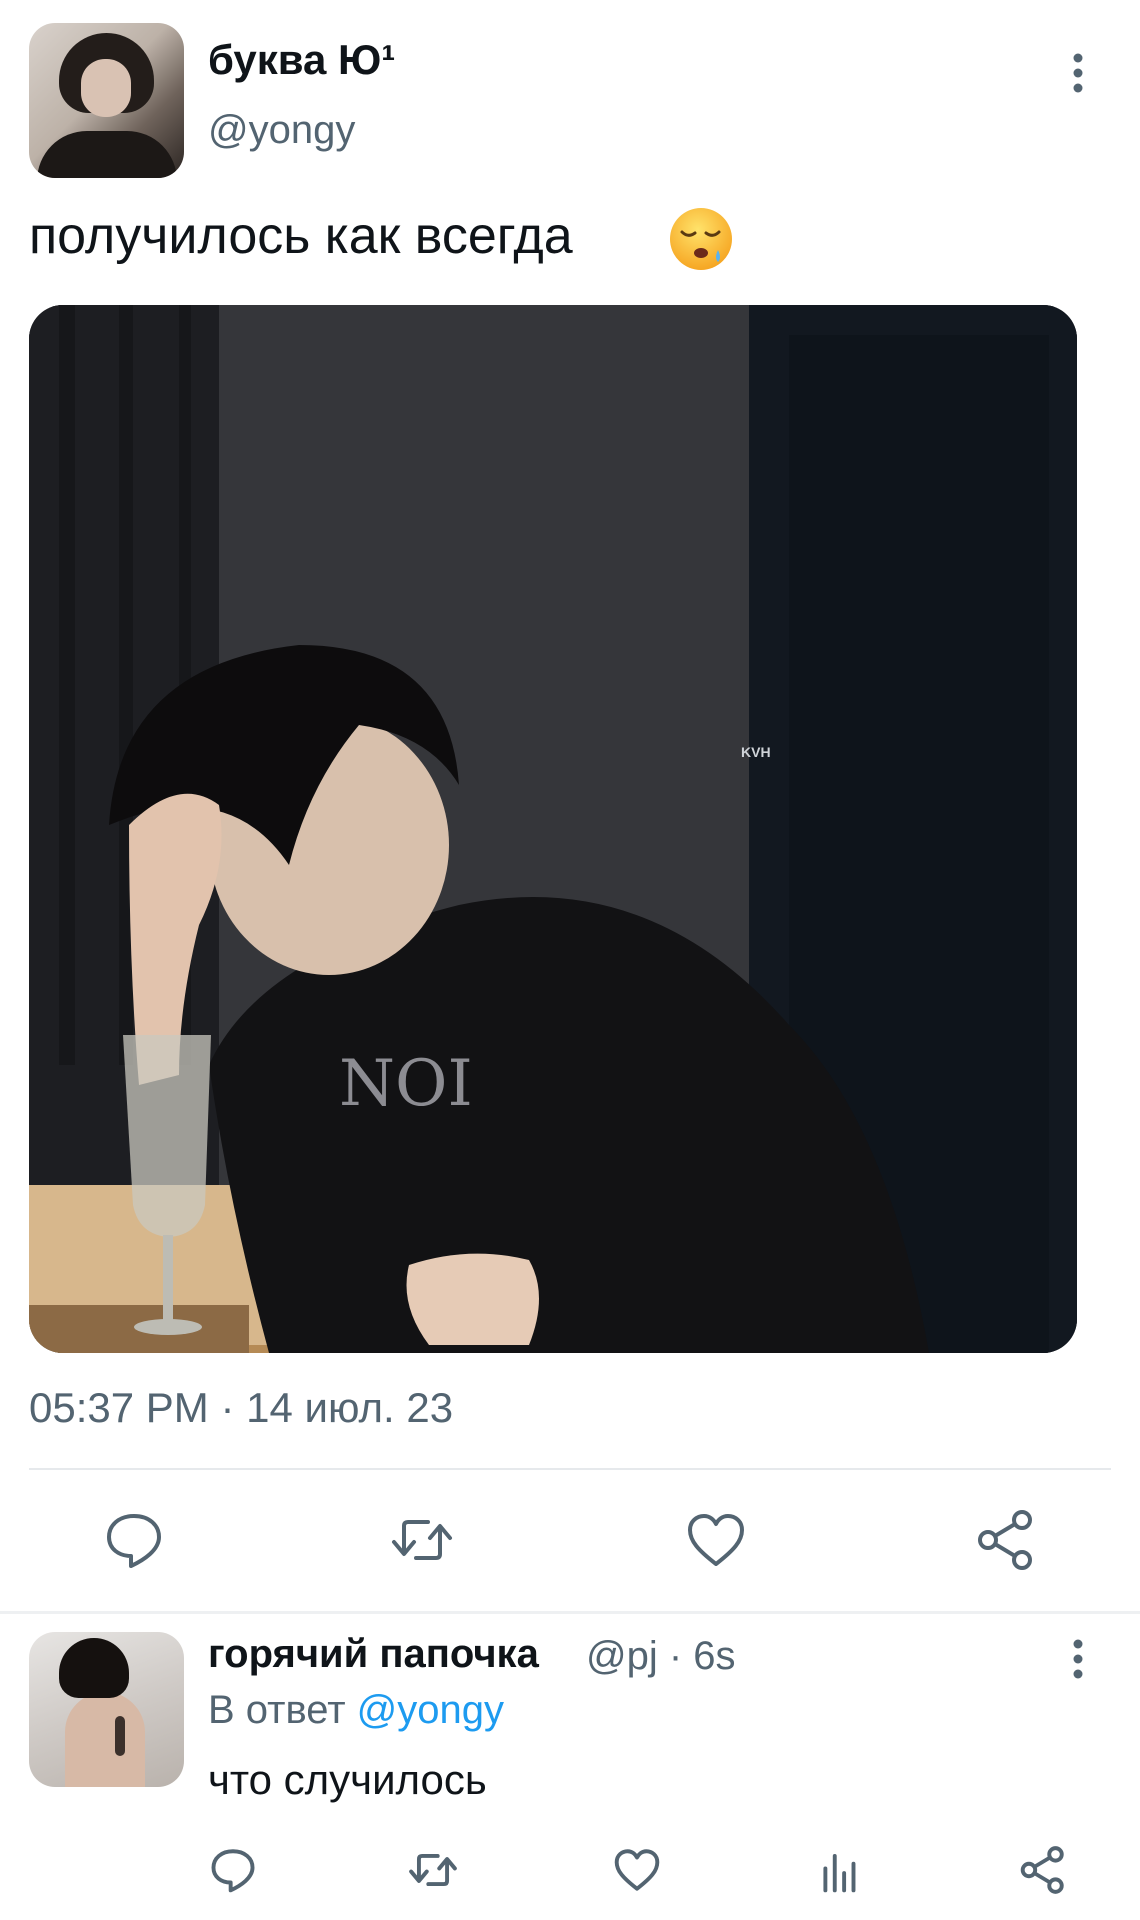 This screenshot has width=1140, height=1920. Describe the element at coordinates (233, 1870) in the screenshot. I see `reply-reply-icon` at that location.